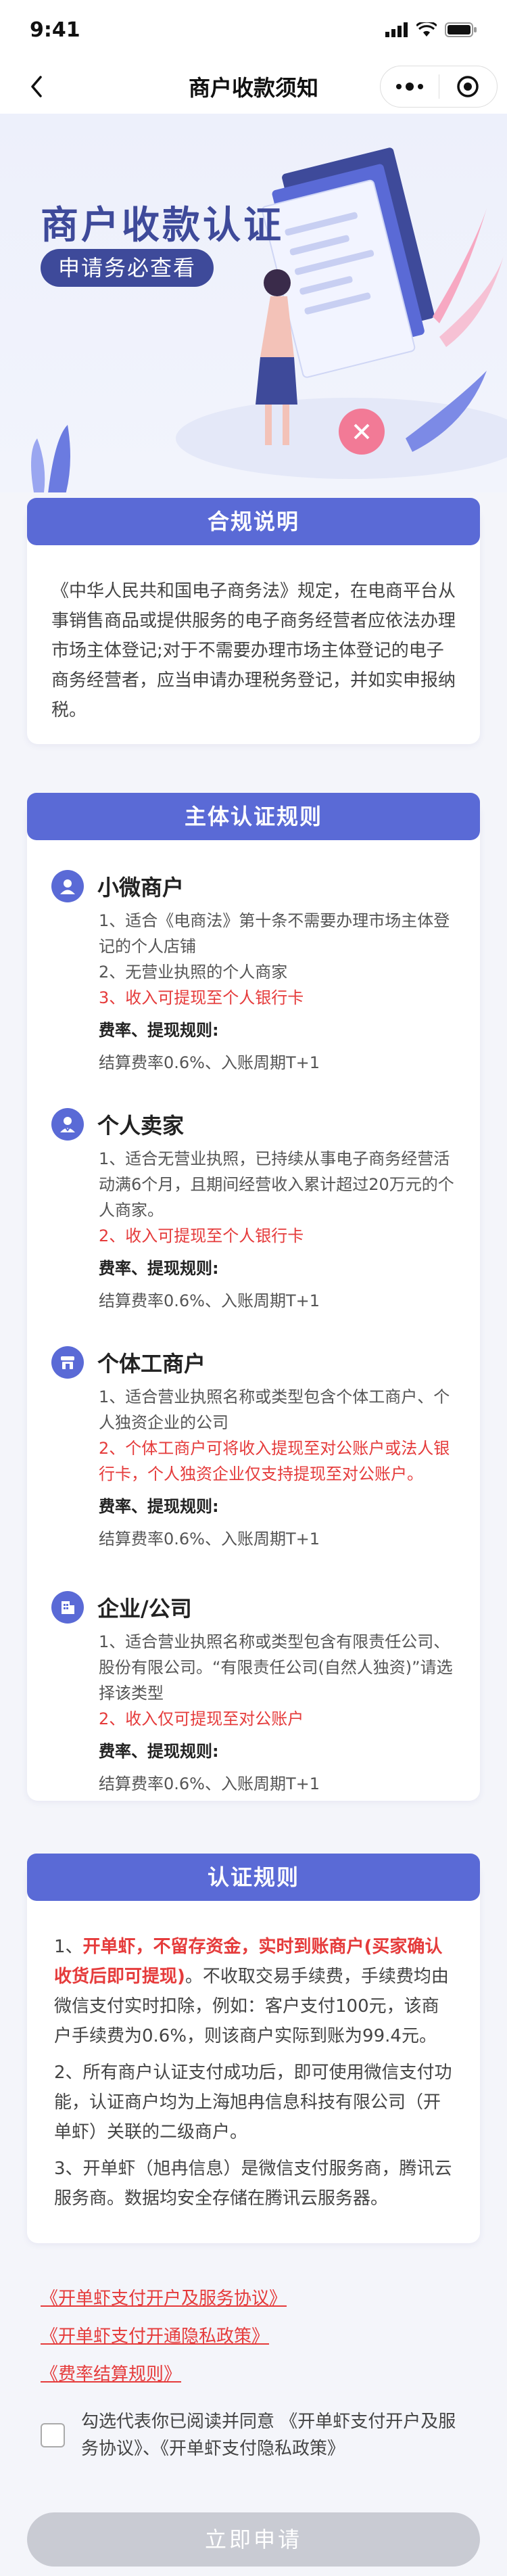 Image resolution: width=507 pixels, height=2576 pixels. I want to click on agreement-consent: 勾选代表你已阅读并同意 《开单虾支付开户及服务协议》、《开单虾支付隐私政策》, so click(254, 2435).